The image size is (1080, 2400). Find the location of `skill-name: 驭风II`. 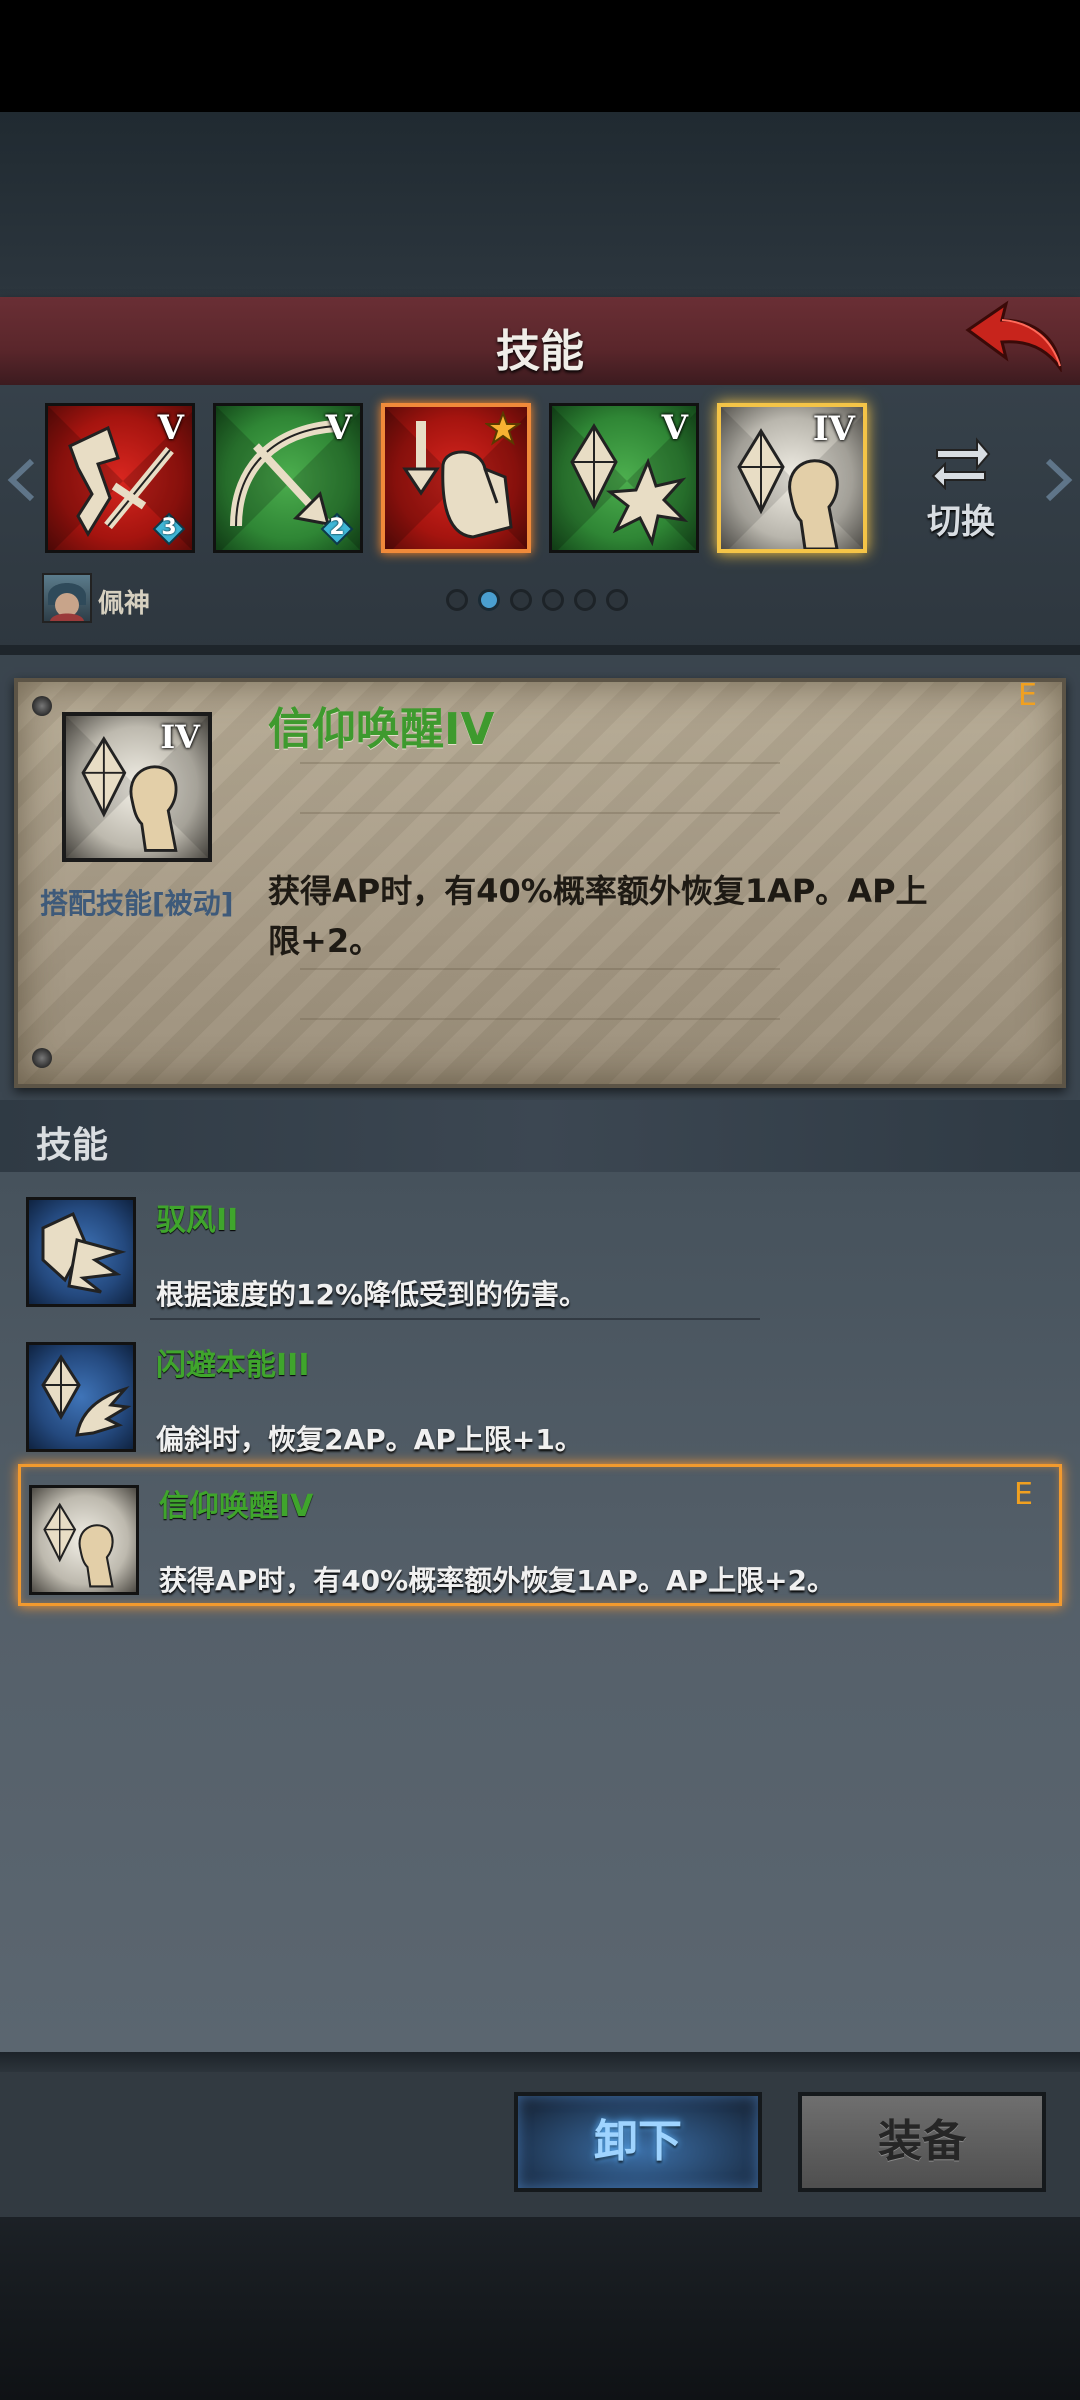

skill-name: 驭风II is located at coordinates (197, 1220).